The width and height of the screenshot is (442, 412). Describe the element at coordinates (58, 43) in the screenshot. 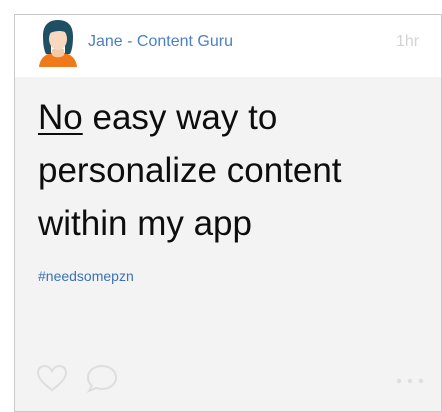

I see `user-avatar-icon` at that location.